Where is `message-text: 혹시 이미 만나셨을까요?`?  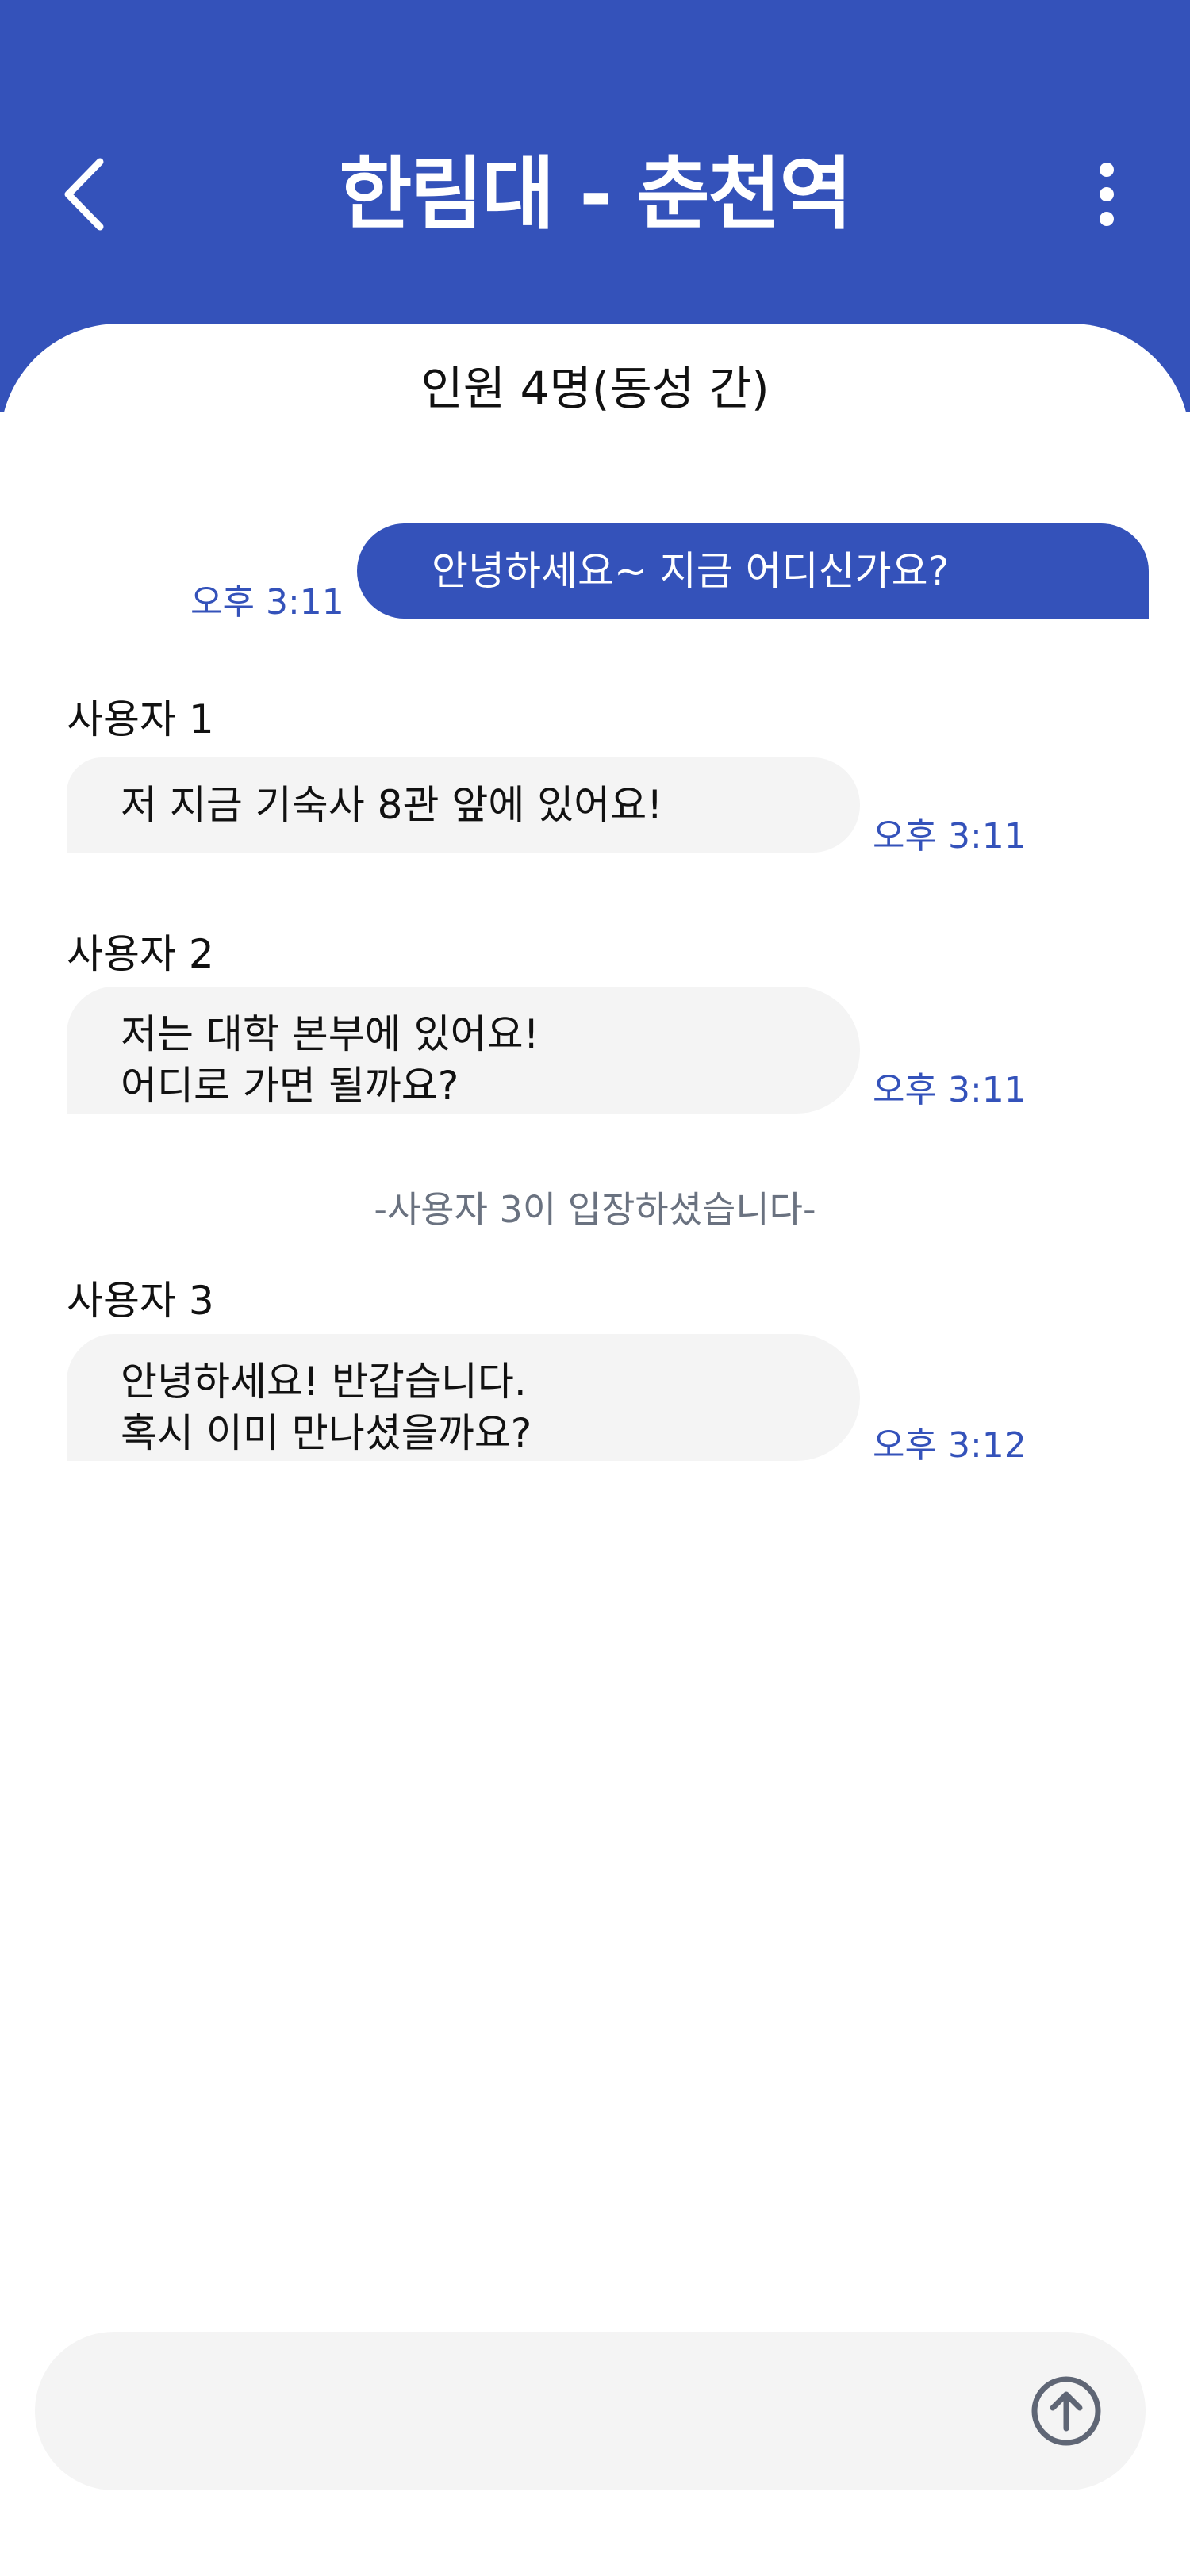
message-text: 혹시 이미 만나셨을까요? is located at coordinates (326, 1433).